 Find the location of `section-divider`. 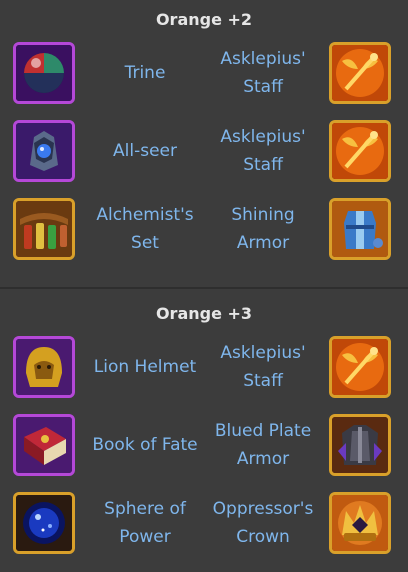

section-divider is located at coordinates (204, 288).